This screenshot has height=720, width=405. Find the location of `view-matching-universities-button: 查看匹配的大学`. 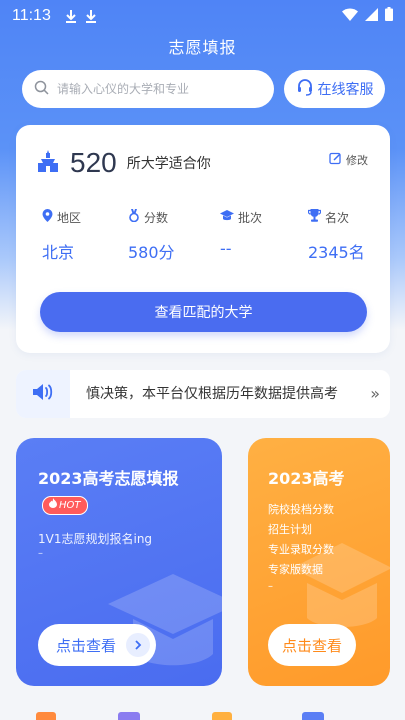

view-matching-universities-button: 查看匹配的大学 is located at coordinates (203, 312).